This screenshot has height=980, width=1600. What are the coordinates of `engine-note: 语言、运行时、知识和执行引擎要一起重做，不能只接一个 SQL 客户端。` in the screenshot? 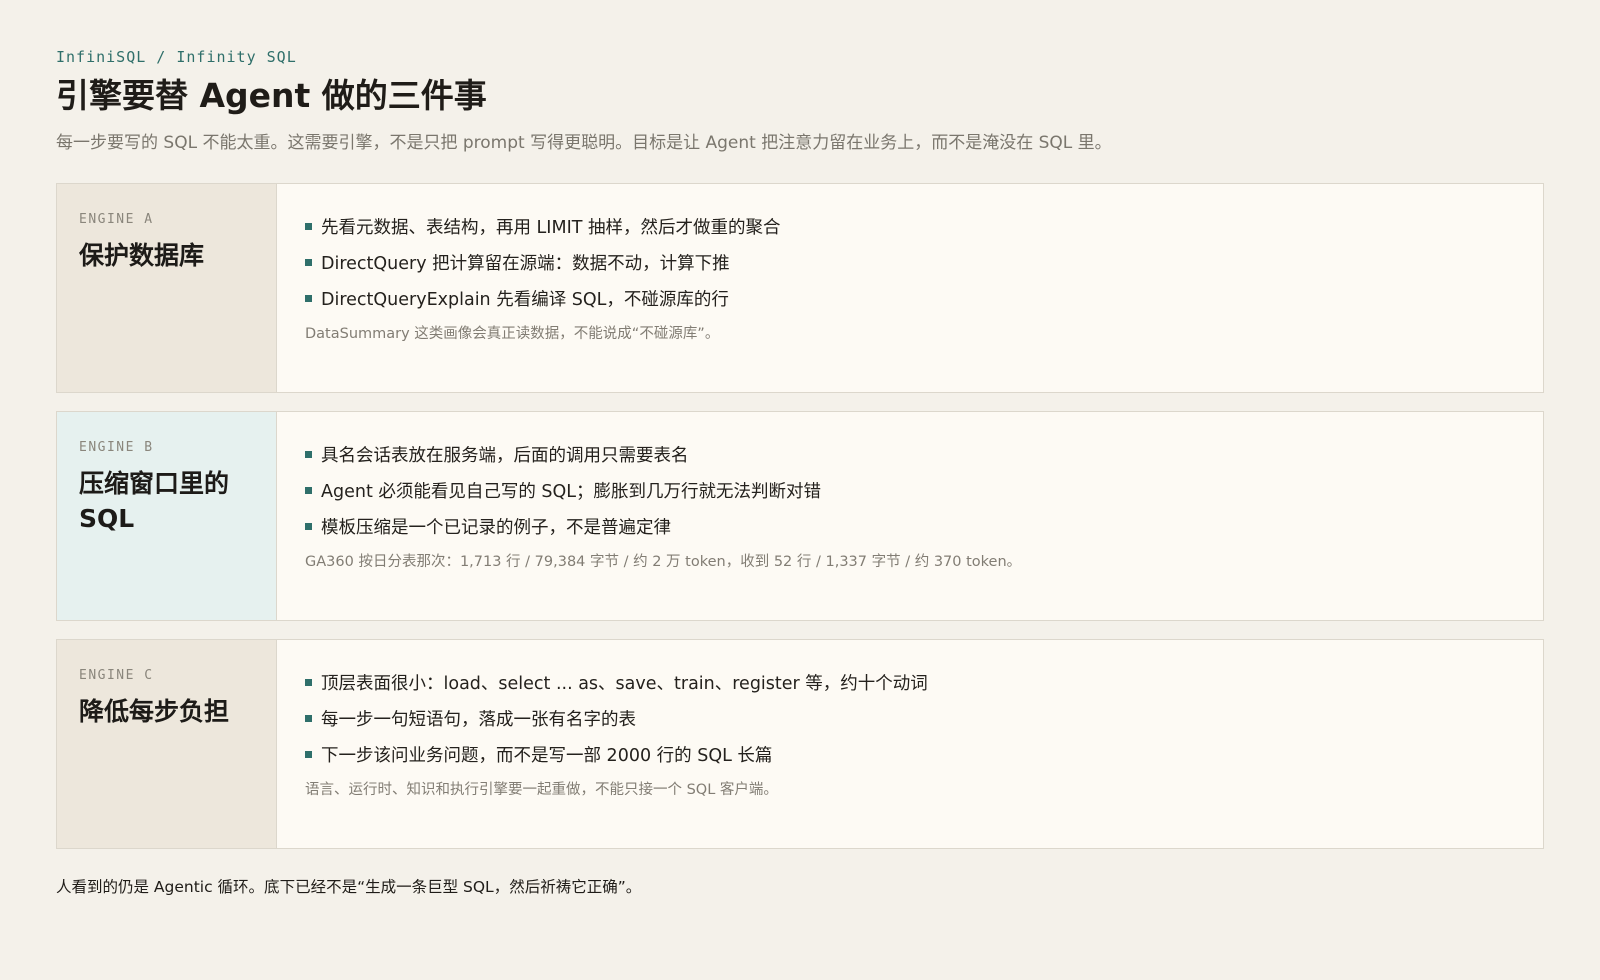 It's located at (541, 790).